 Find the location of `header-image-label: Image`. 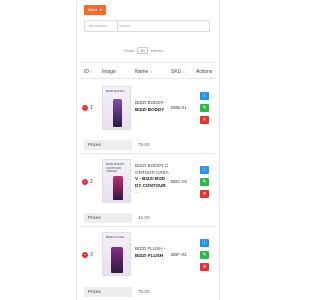

header-image-label: Image is located at coordinates (109, 72).